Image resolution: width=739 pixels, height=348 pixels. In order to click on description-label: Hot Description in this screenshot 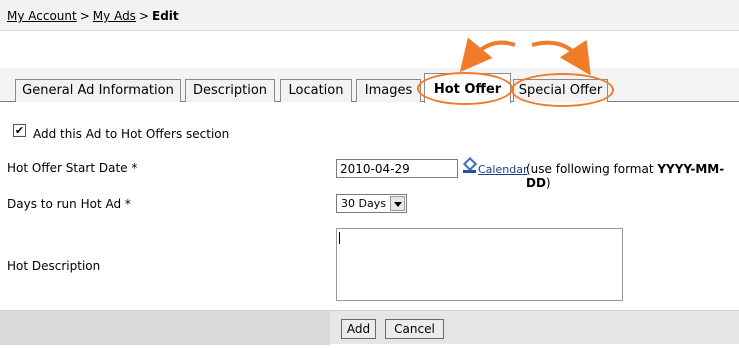, I will do `click(54, 266)`.